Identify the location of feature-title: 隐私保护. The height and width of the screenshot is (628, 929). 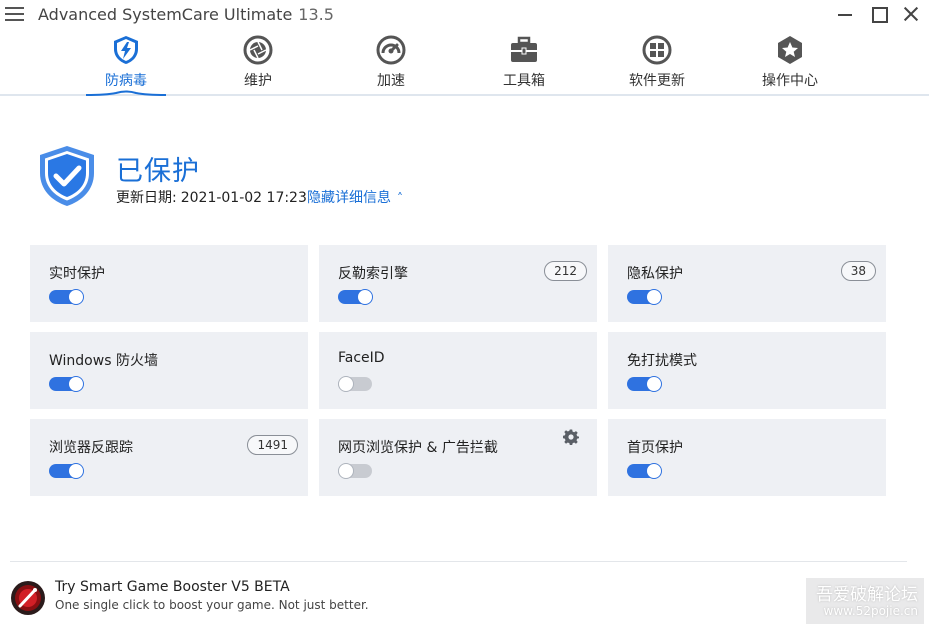
(655, 274).